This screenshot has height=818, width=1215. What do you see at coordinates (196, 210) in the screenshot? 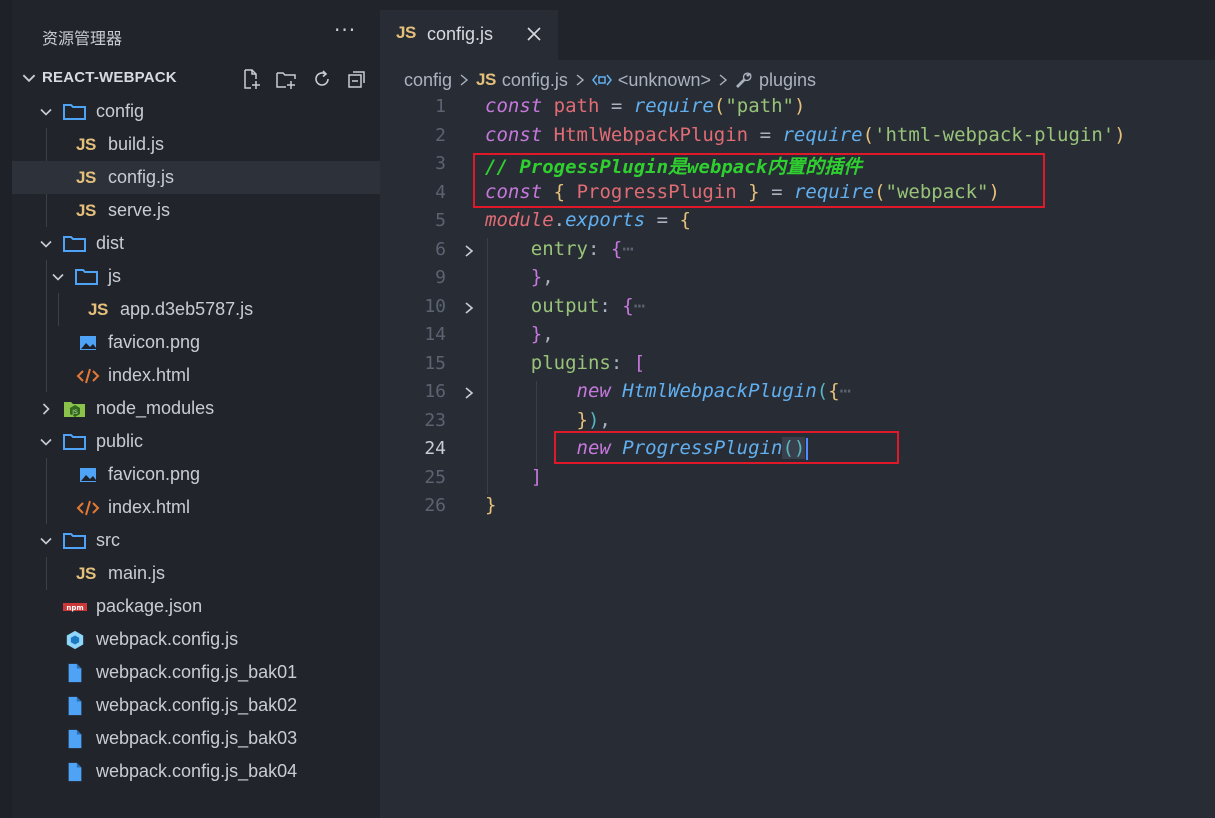
I see `tree-file-serve-js: JS serve.js` at bounding box center [196, 210].